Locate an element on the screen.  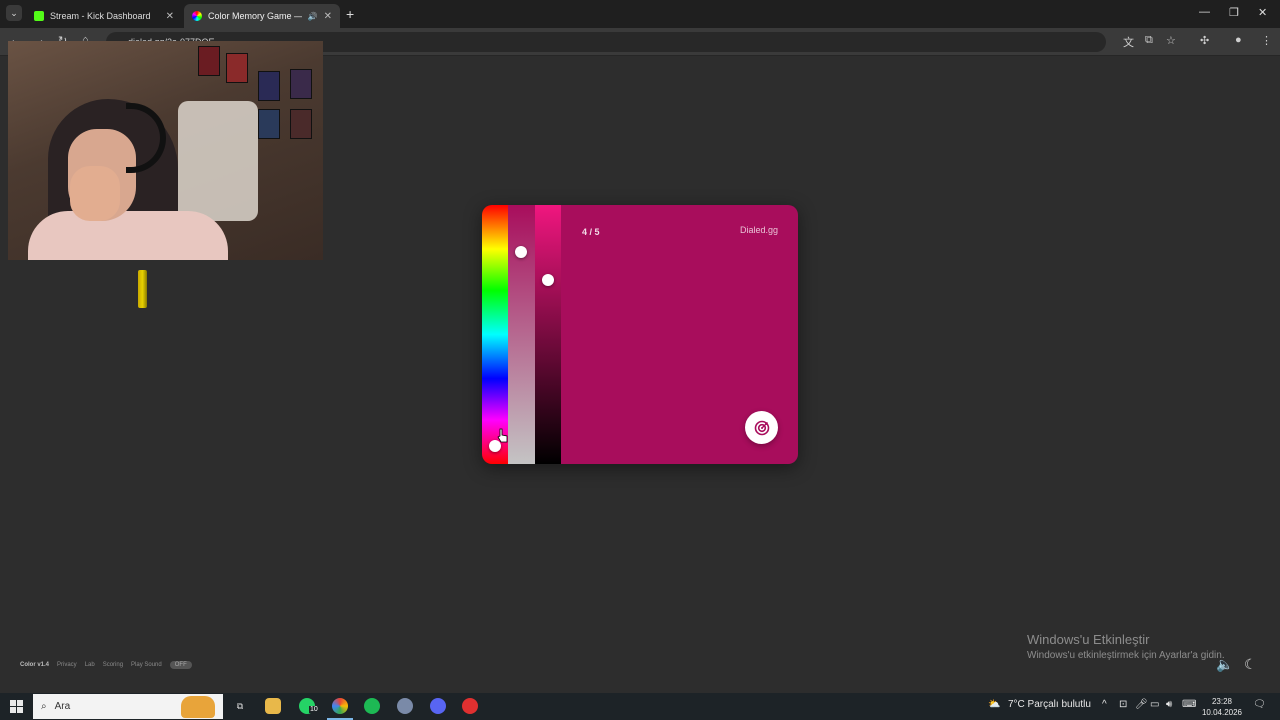
round-counter: 4 / 5 is located at coordinates (591, 232).